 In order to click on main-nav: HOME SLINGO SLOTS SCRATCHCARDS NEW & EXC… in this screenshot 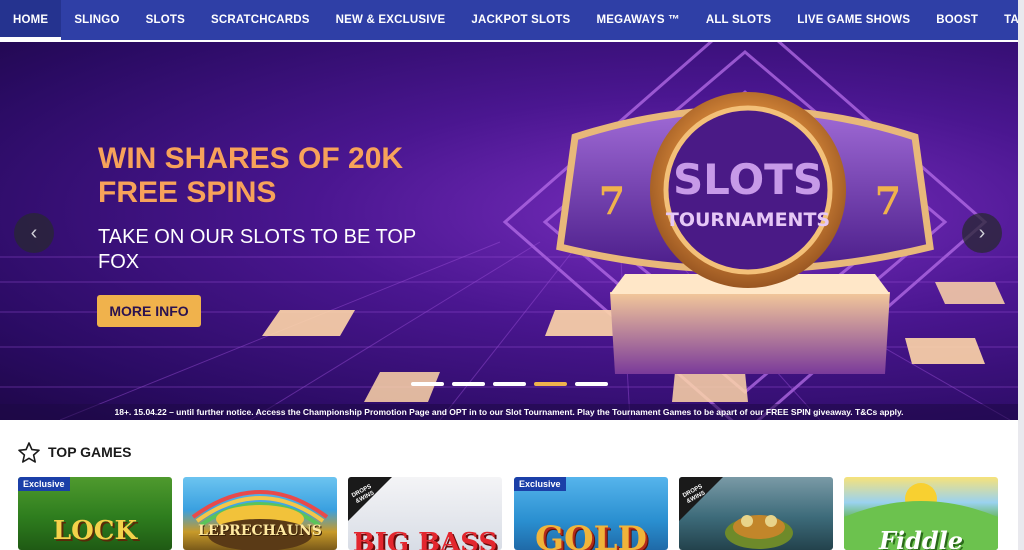, I will do `click(512, 20)`.